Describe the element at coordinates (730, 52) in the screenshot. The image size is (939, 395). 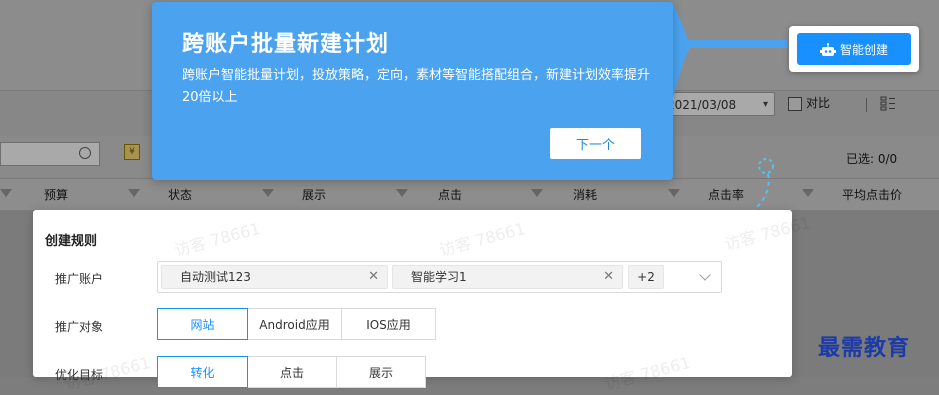
I see `tooltip-pointer` at that location.